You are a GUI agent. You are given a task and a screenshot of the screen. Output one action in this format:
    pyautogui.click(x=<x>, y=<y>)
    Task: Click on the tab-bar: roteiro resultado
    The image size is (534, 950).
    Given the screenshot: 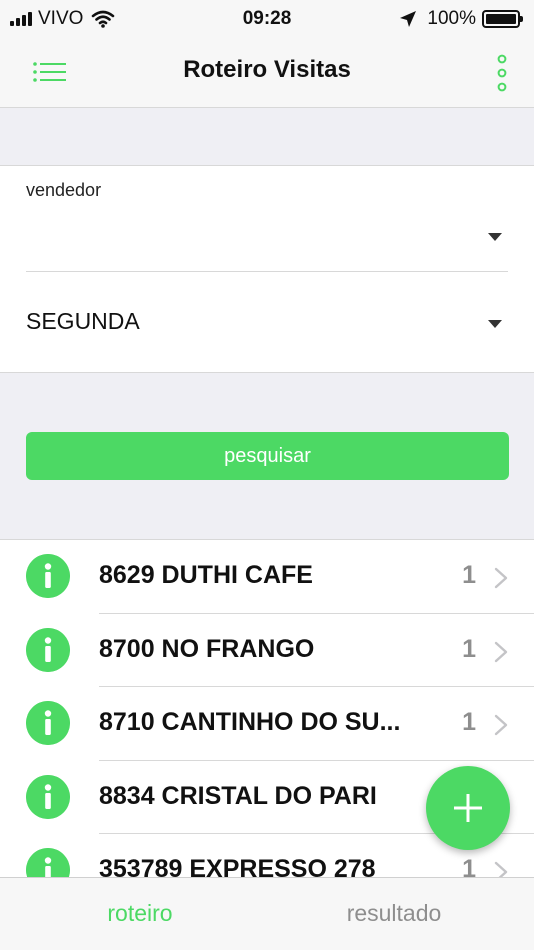 What is the action you would take?
    pyautogui.click(x=267, y=913)
    